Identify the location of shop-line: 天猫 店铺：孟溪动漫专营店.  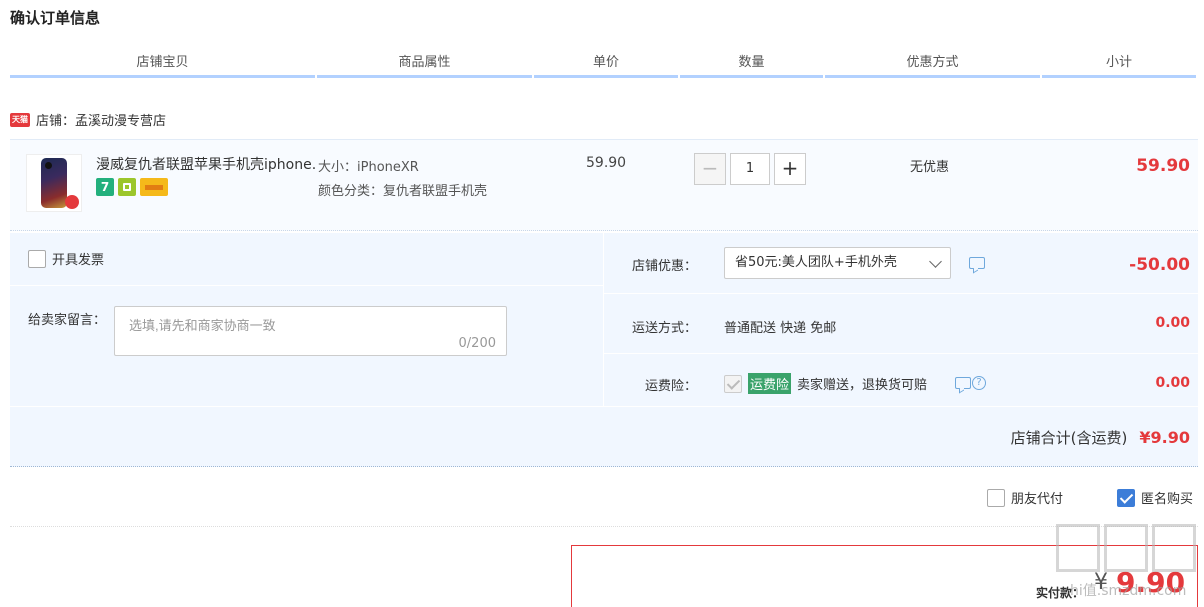
(88, 119).